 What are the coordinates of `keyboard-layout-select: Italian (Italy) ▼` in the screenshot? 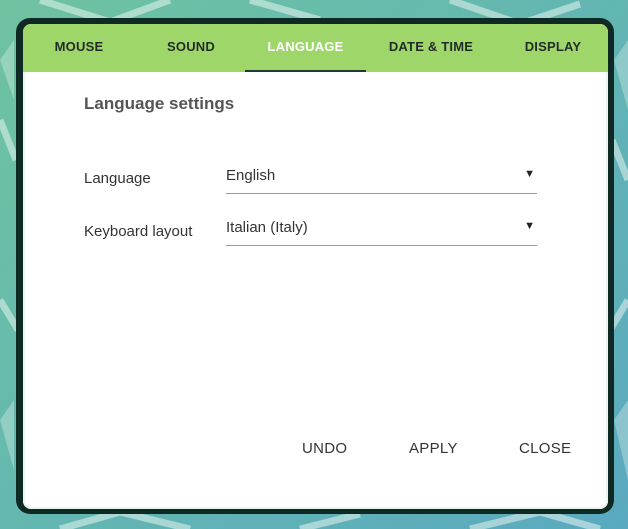 It's located at (381, 232).